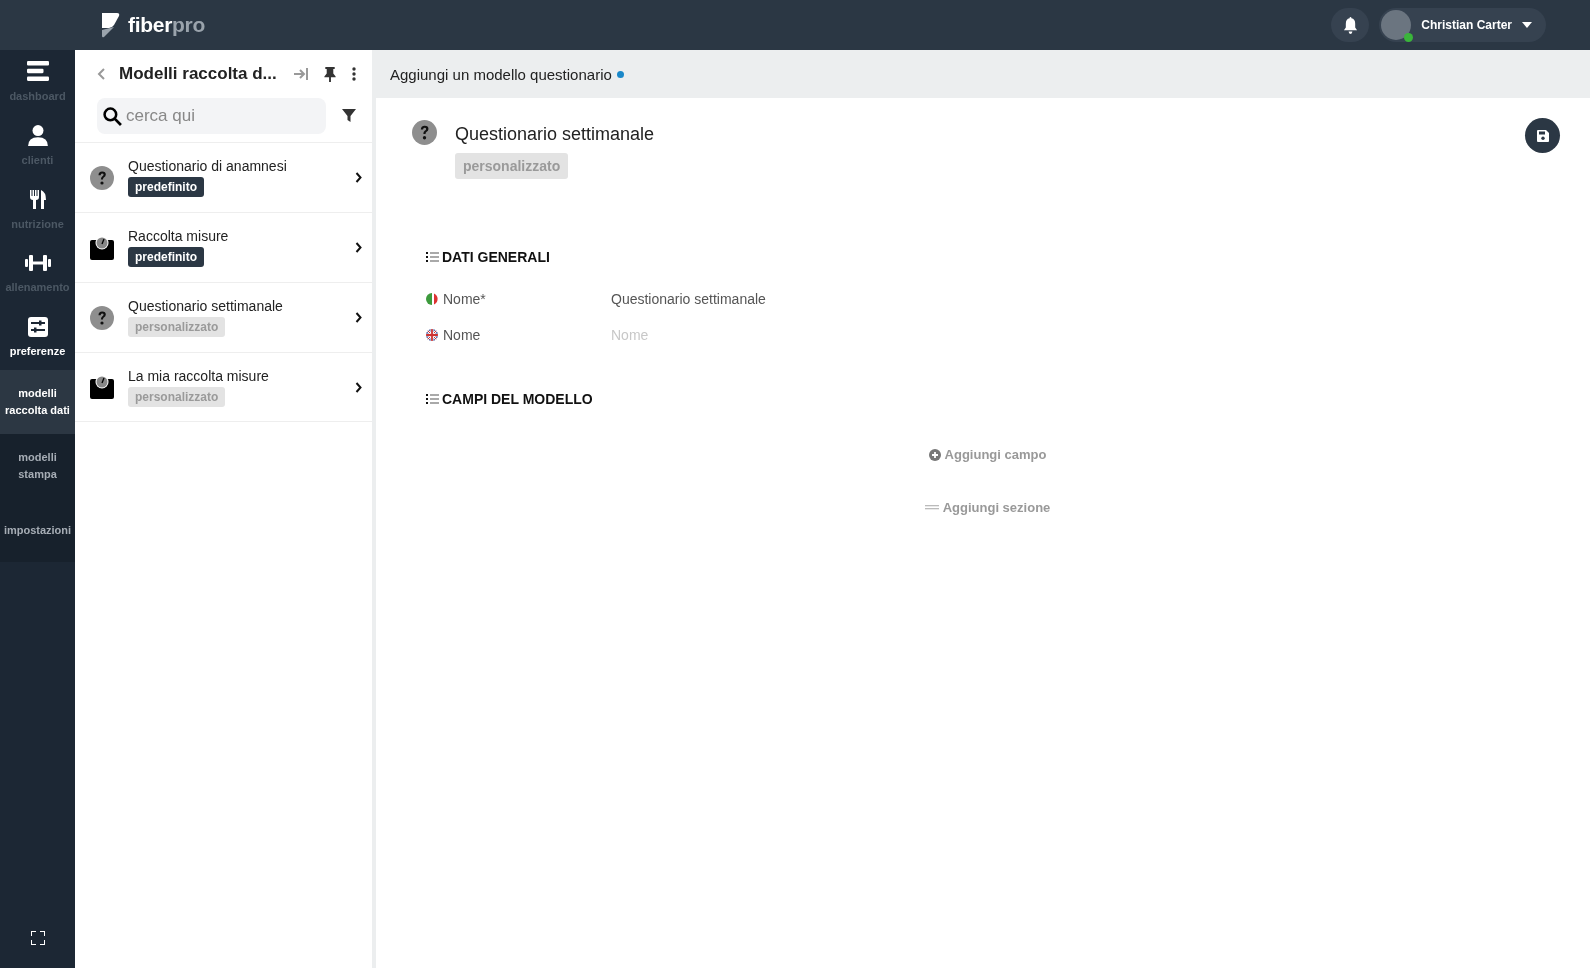  I want to click on menu-icon, so click(37, 70).